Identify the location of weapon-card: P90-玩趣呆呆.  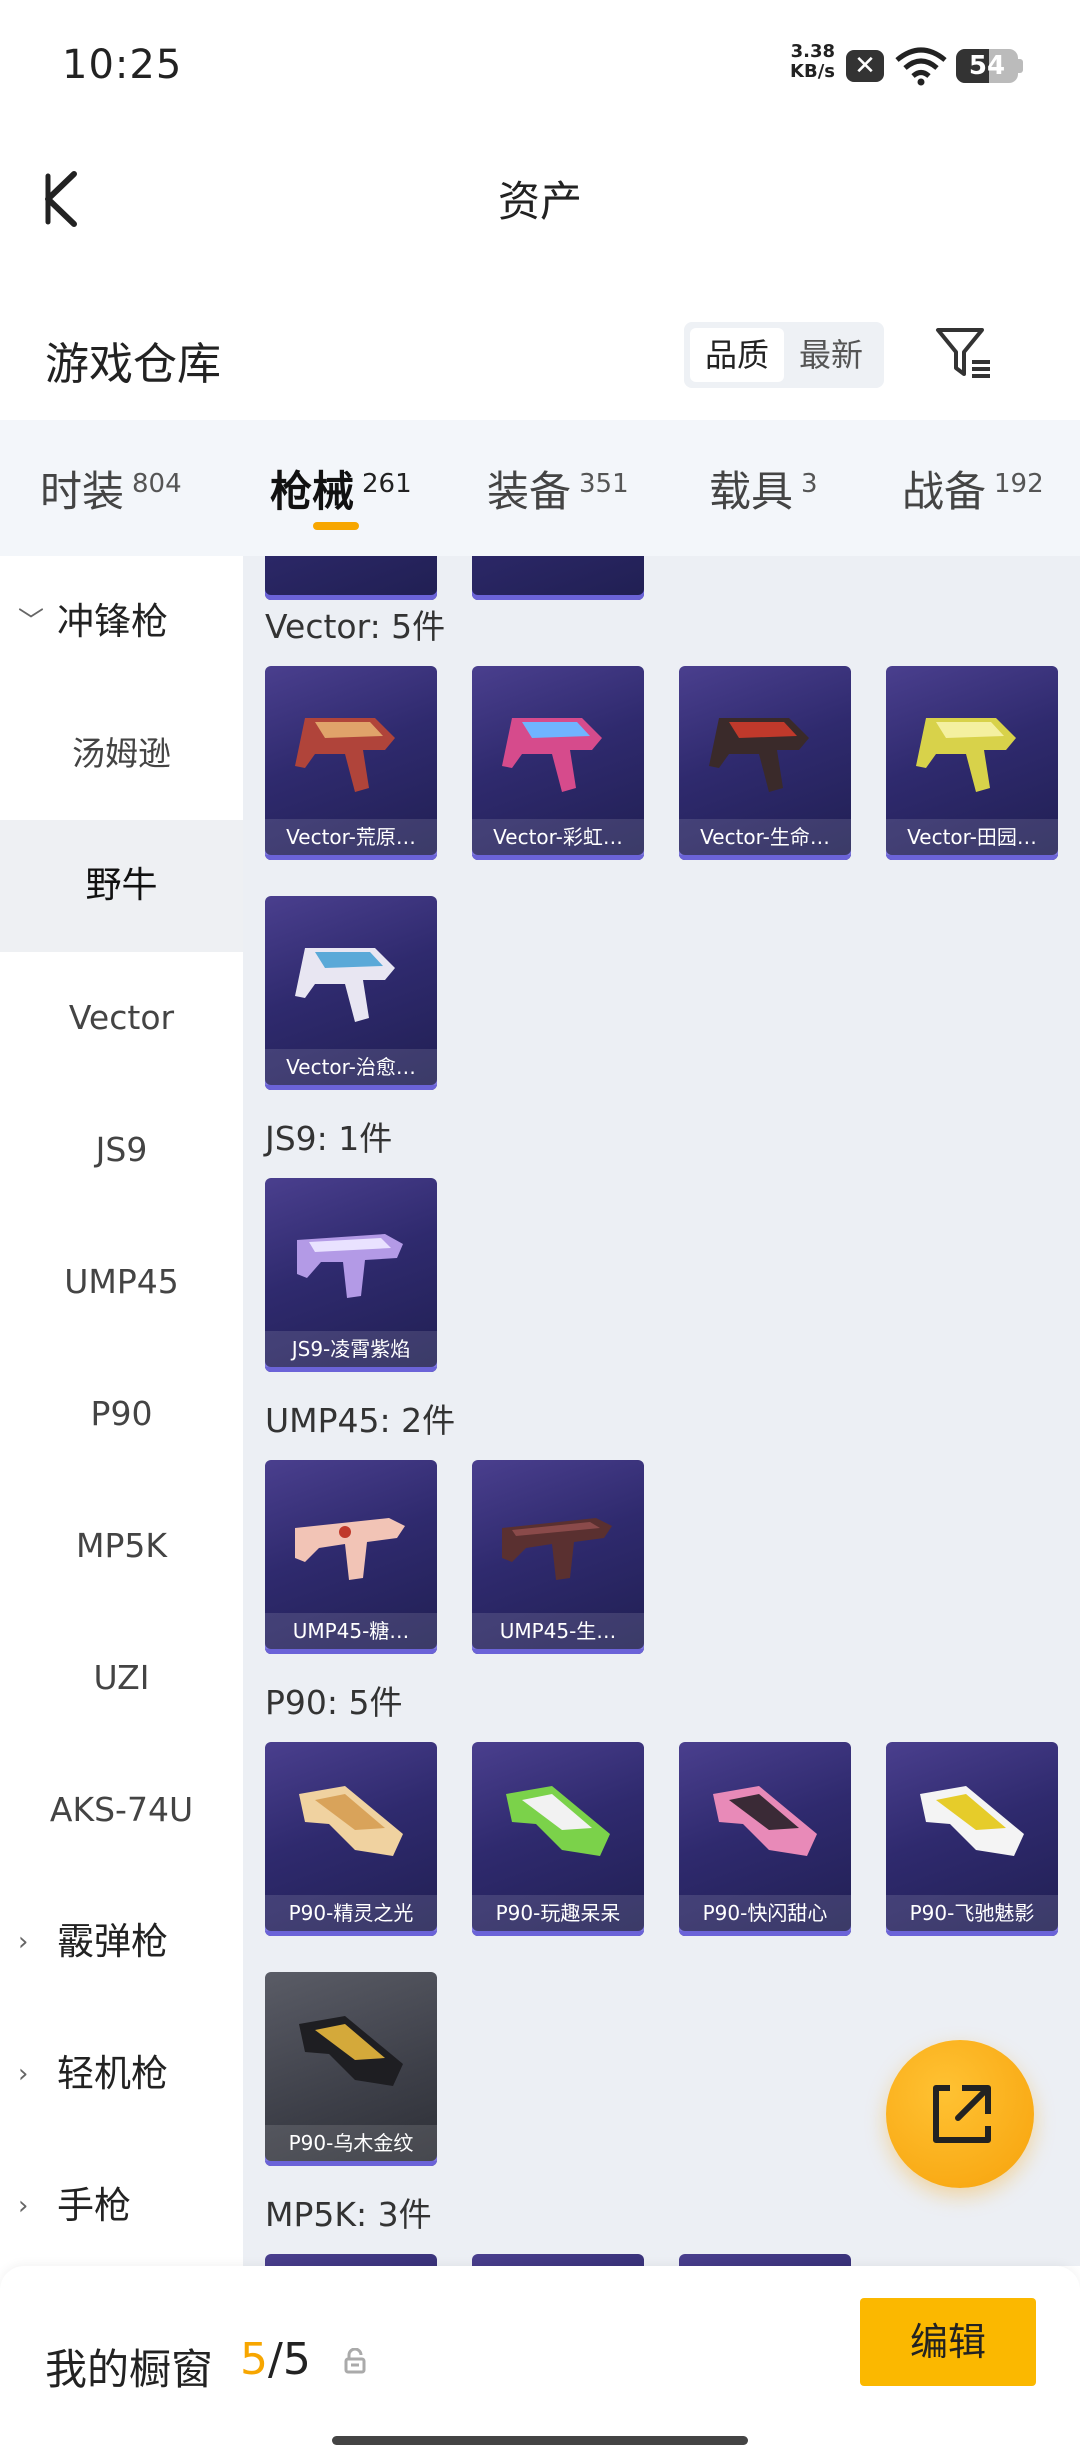
(558, 1839).